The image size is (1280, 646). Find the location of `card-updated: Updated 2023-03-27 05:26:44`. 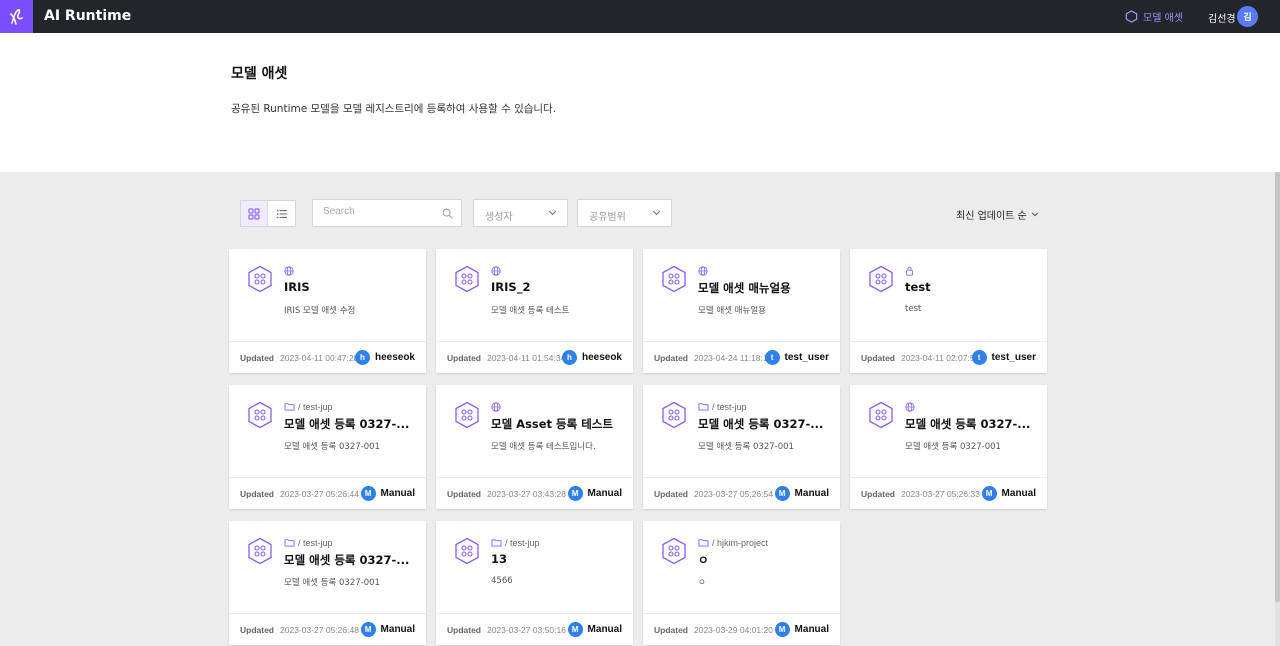

card-updated: Updated 2023-03-27 05:26:44 is located at coordinates (299, 494).